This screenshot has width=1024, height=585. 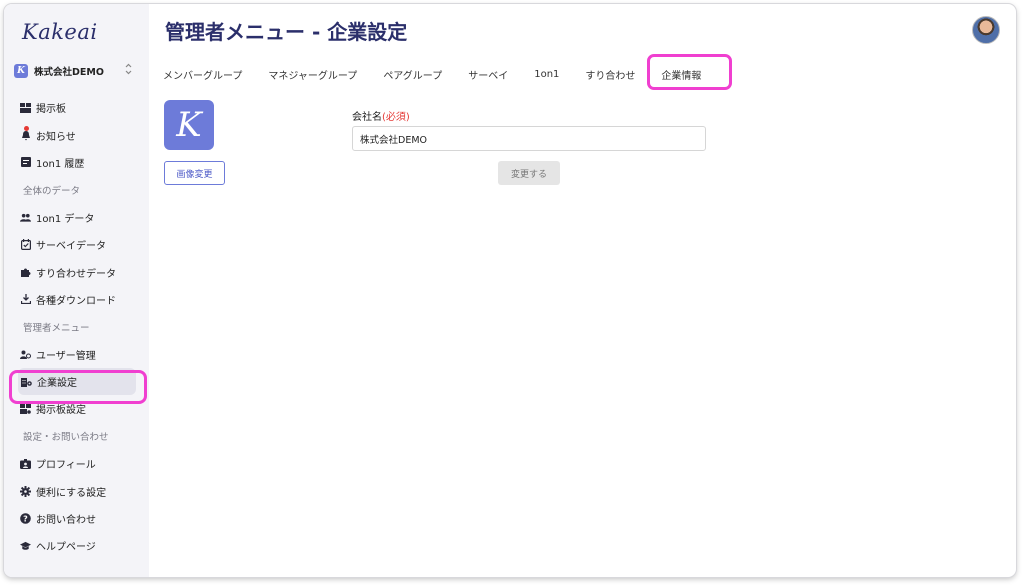 What do you see at coordinates (25, 299) in the screenshot?
I see `download-icon` at bounding box center [25, 299].